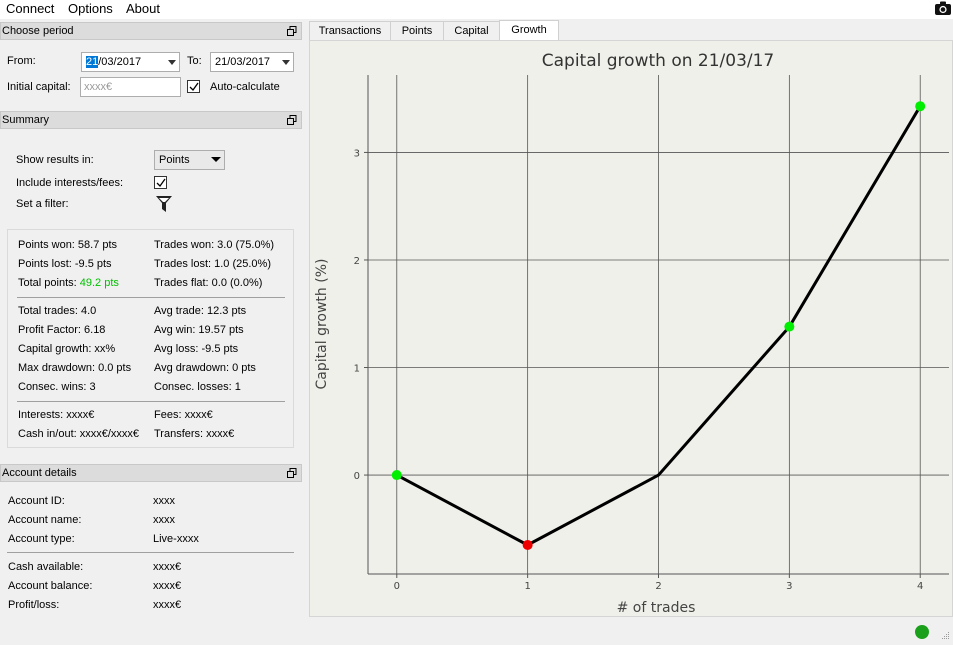  Describe the element at coordinates (21, 61) in the screenshot. I see `from-label: From:` at that location.